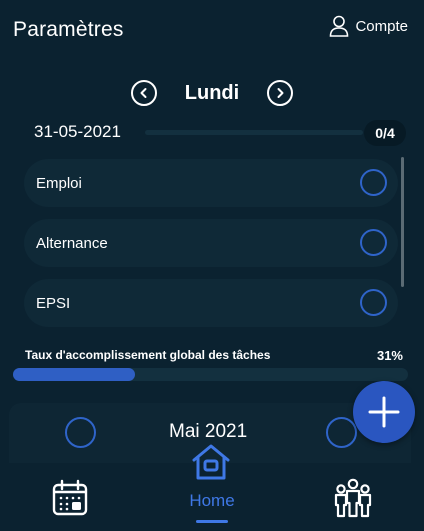 The image size is (424, 531). I want to click on task-label: Emploi, so click(59, 183).